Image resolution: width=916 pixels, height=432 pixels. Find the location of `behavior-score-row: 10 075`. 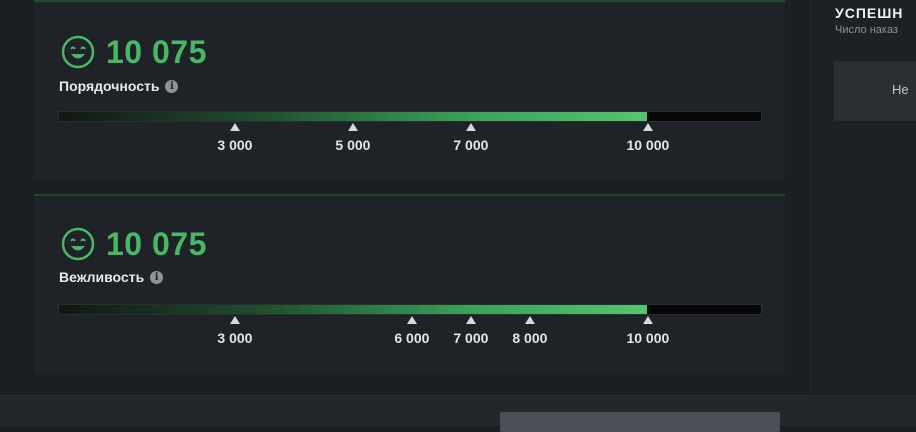

behavior-score-row: 10 075 is located at coordinates (134, 52).